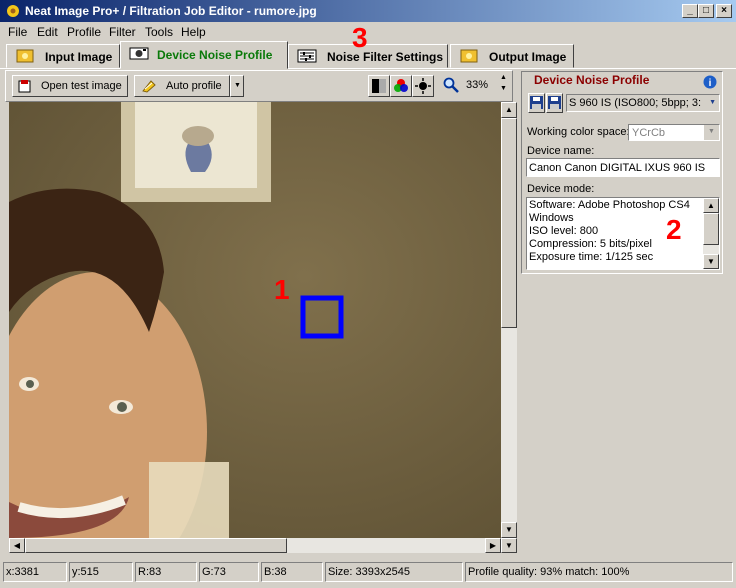 Image resolution: width=736 pixels, height=588 pixels. I want to click on grayscale-icon, so click(379, 86).